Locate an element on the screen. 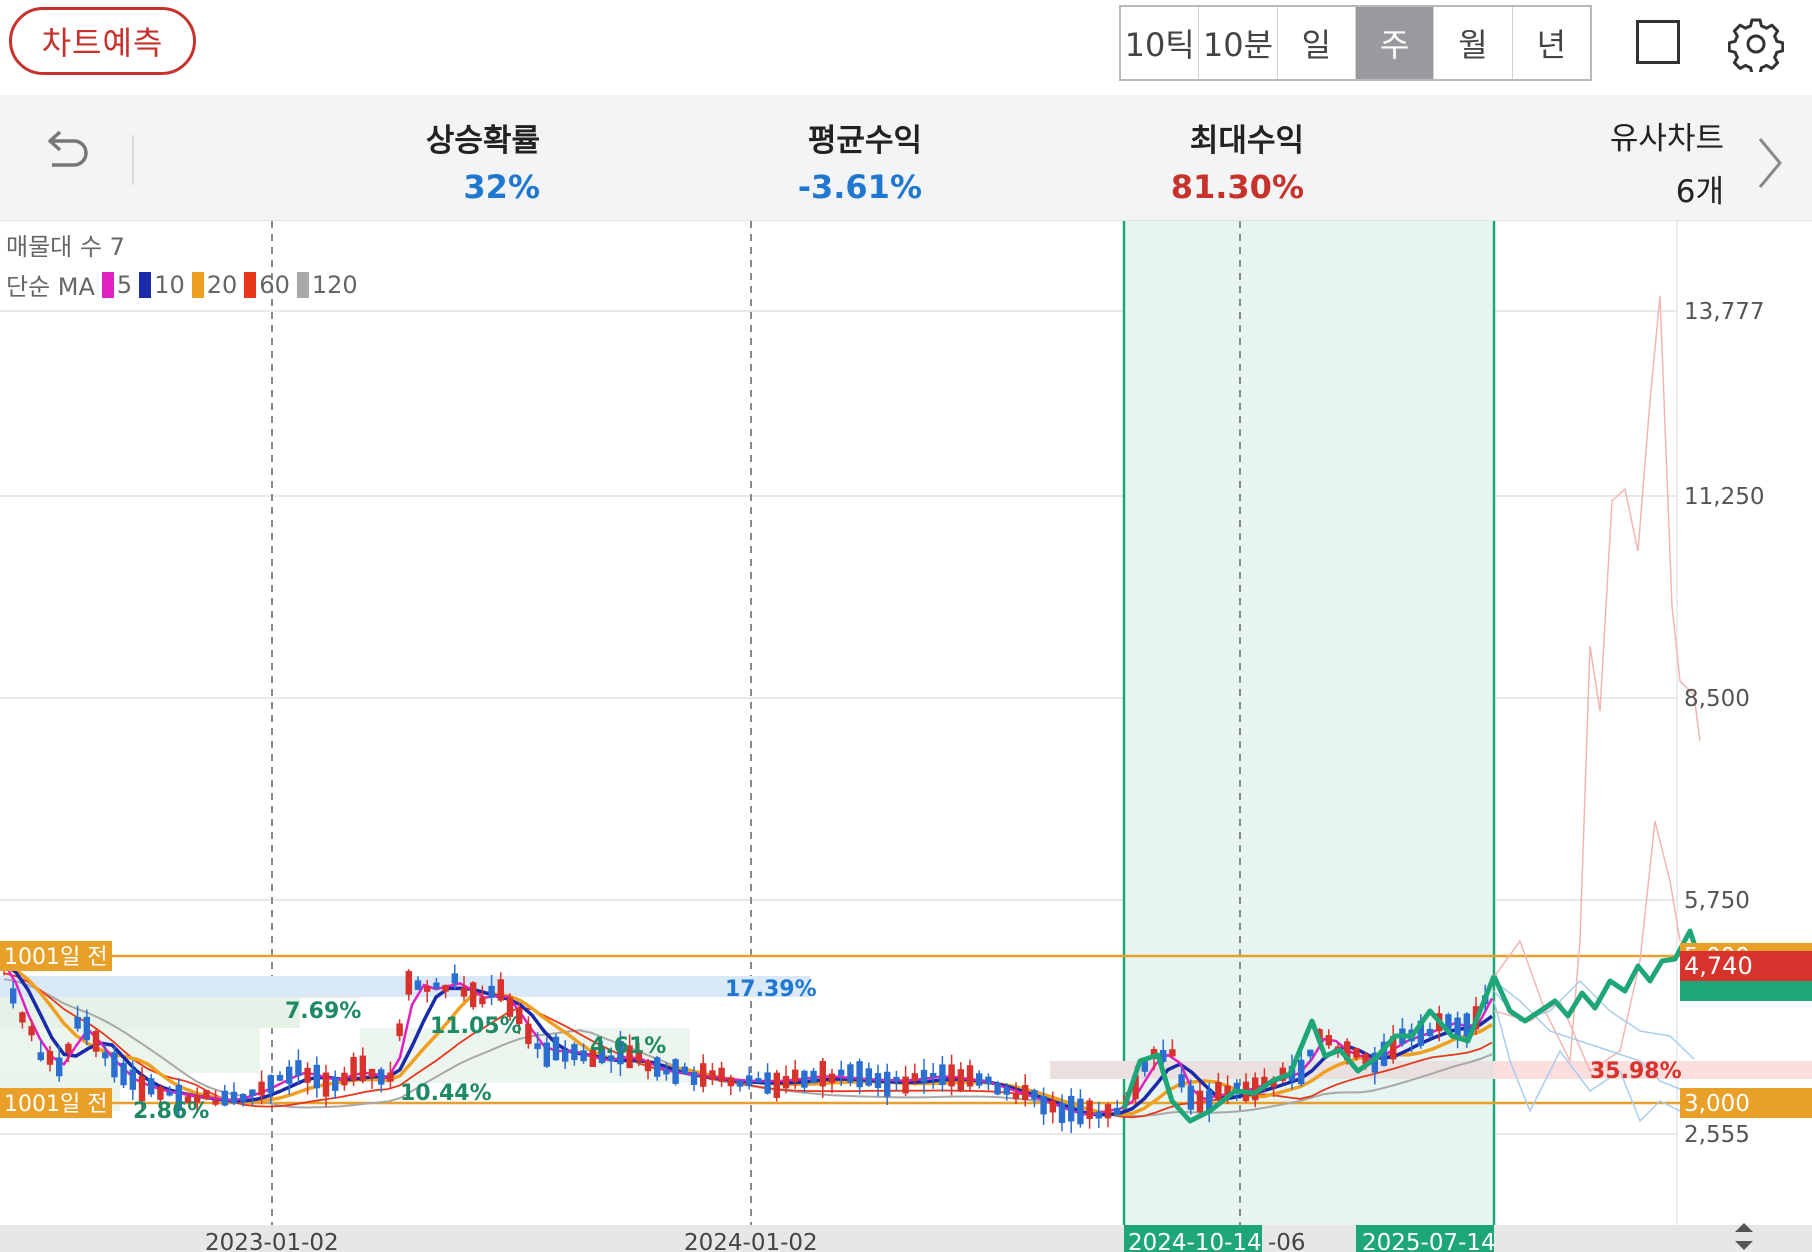 The image size is (1812, 1252). fullscreen-square-icon is located at coordinates (1658, 42).